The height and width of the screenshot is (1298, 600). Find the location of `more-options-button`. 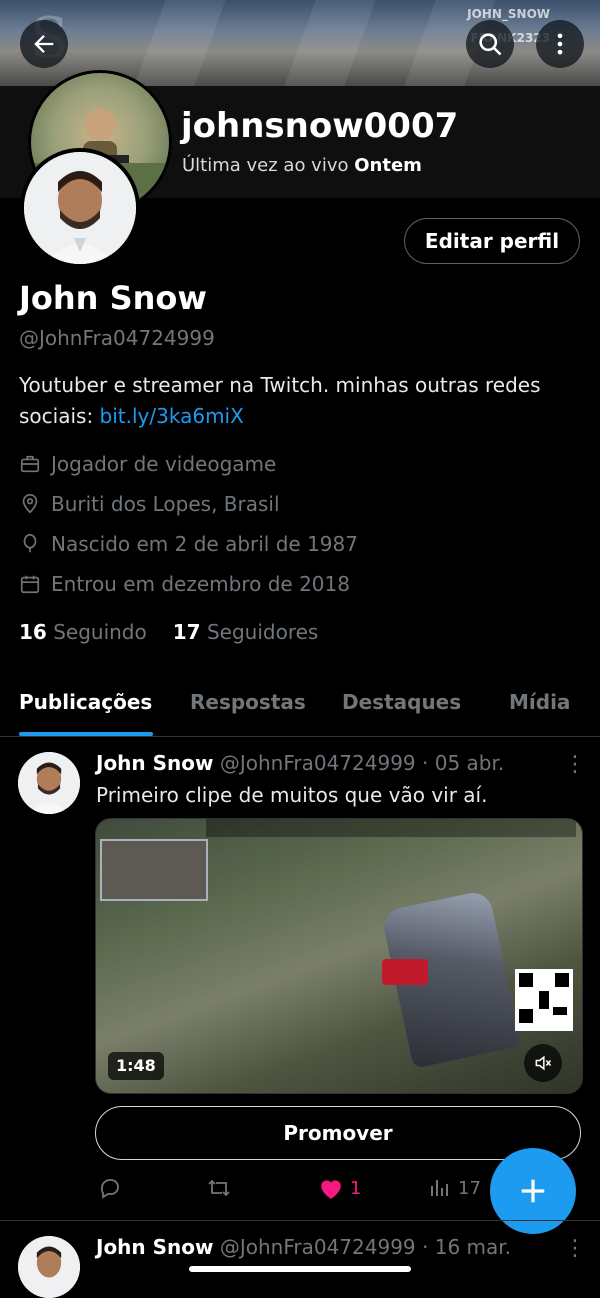

more-options-button is located at coordinates (560, 44).